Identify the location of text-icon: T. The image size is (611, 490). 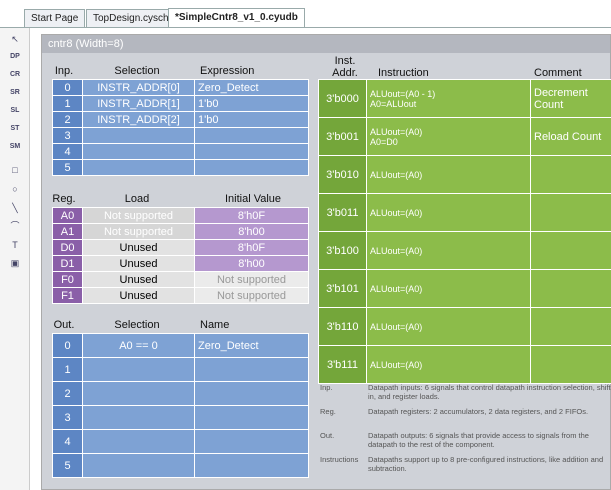
(15, 245).